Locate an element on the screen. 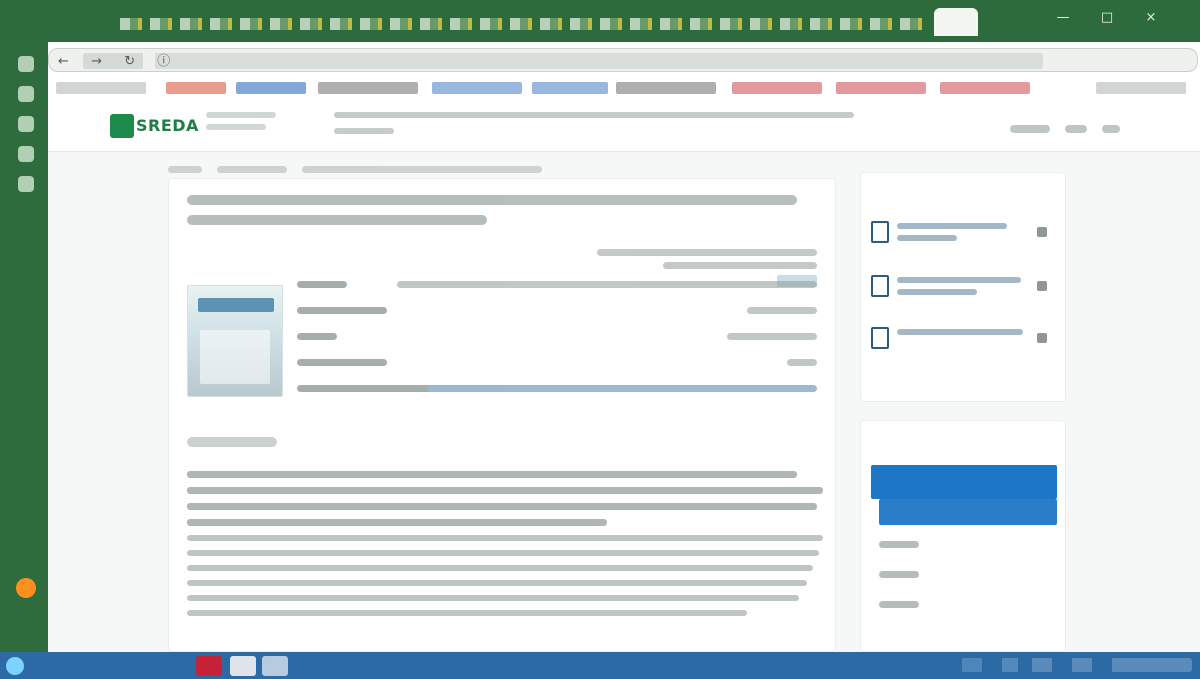  address-bar is located at coordinates (623, 60).